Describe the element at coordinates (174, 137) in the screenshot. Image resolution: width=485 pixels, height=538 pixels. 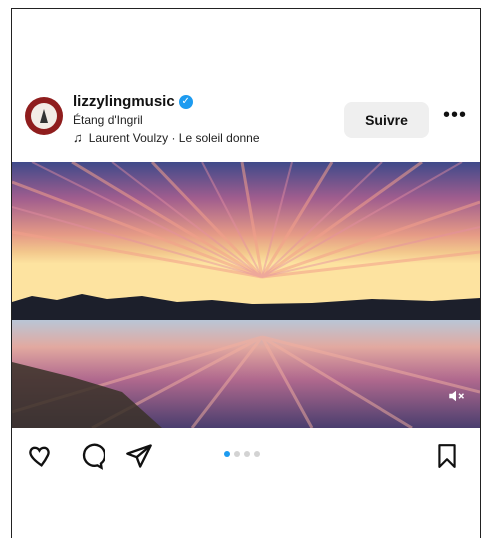
I see `music-label: Laurent Voulzy · Le soleil donne` at that location.